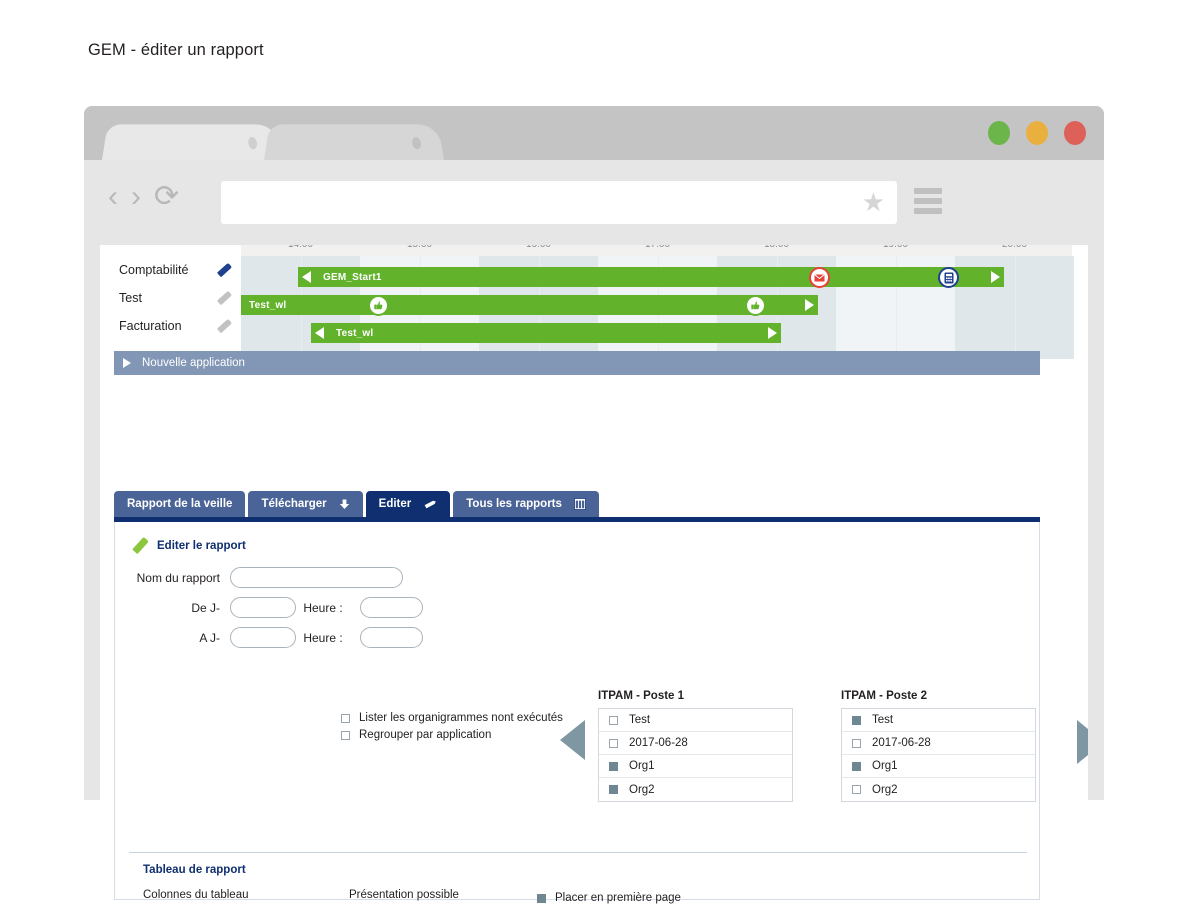  I want to click on gantt-row-comptabilite: Comptabilité, so click(177, 270).